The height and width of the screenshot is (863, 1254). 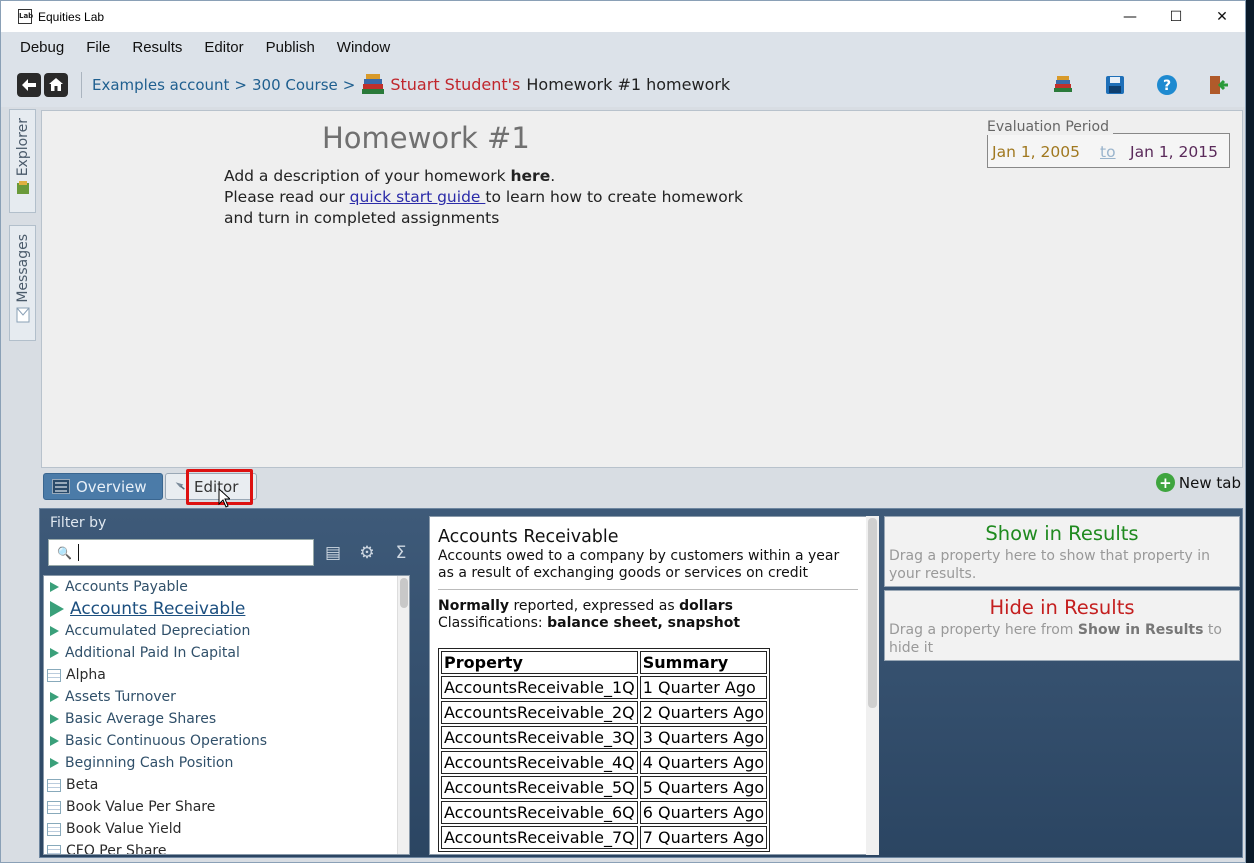 I want to click on help-icon: ?, so click(x=1167, y=84).